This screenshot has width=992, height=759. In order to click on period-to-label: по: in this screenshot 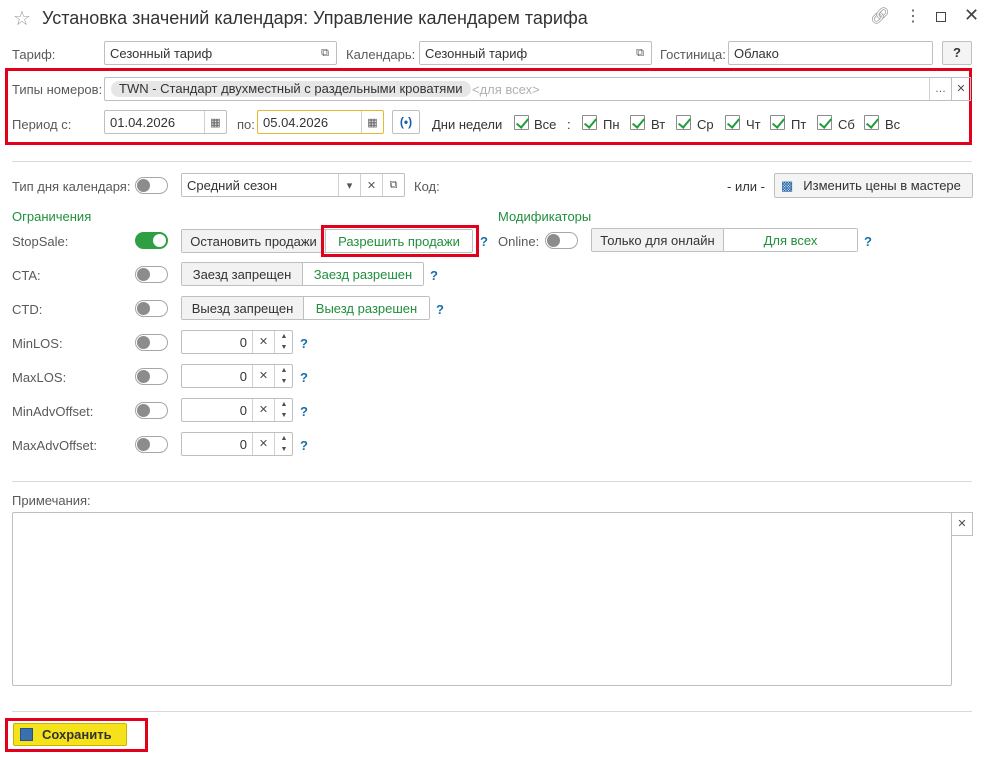, I will do `click(246, 124)`.